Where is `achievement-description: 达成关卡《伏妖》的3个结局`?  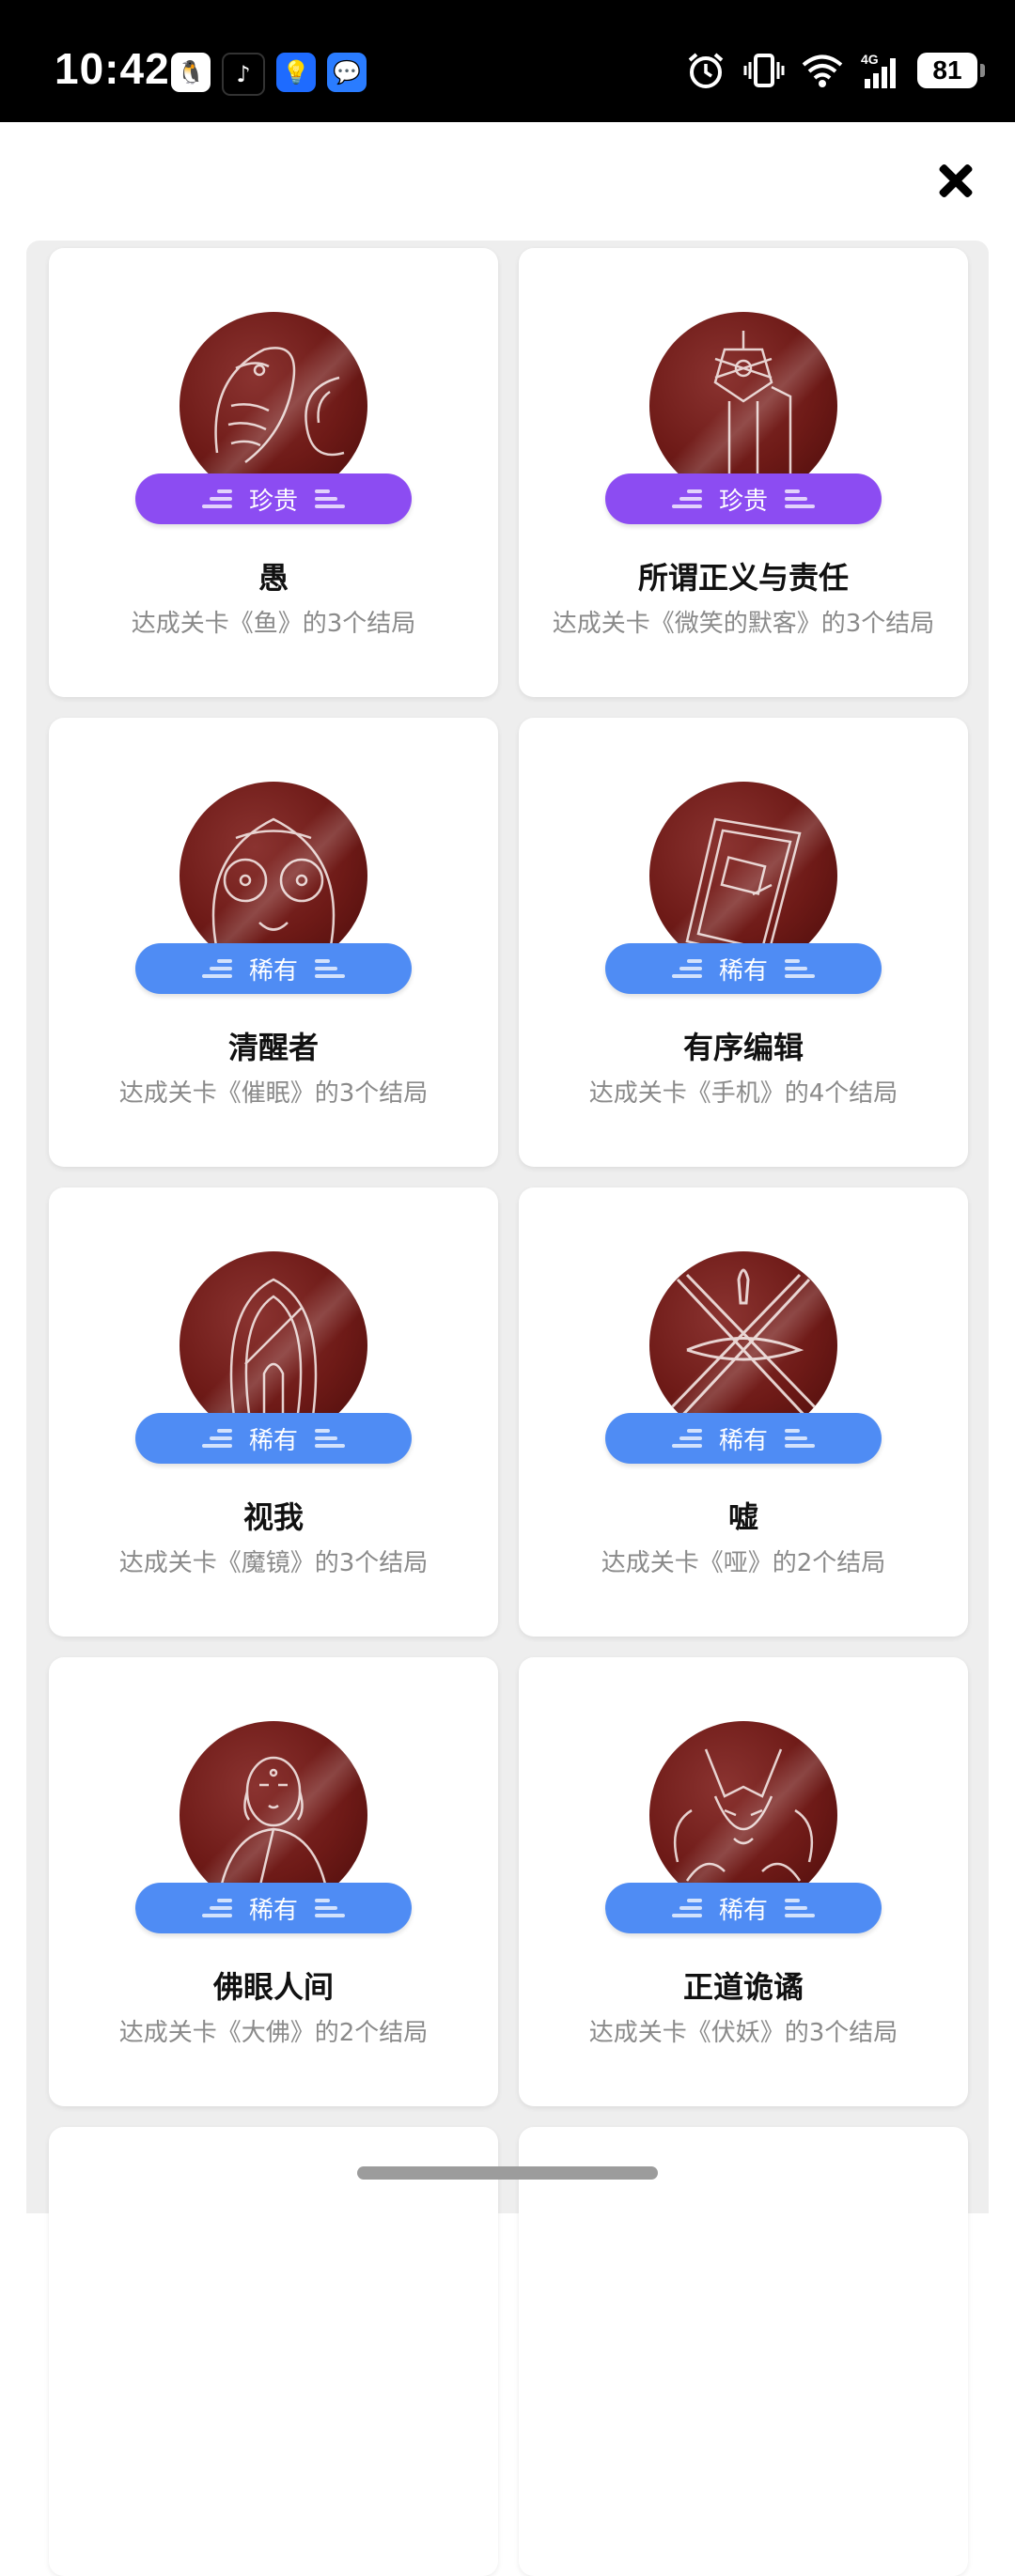
achievement-description: 达成关卡《伏妖》的3个结局 is located at coordinates (743, 2033).